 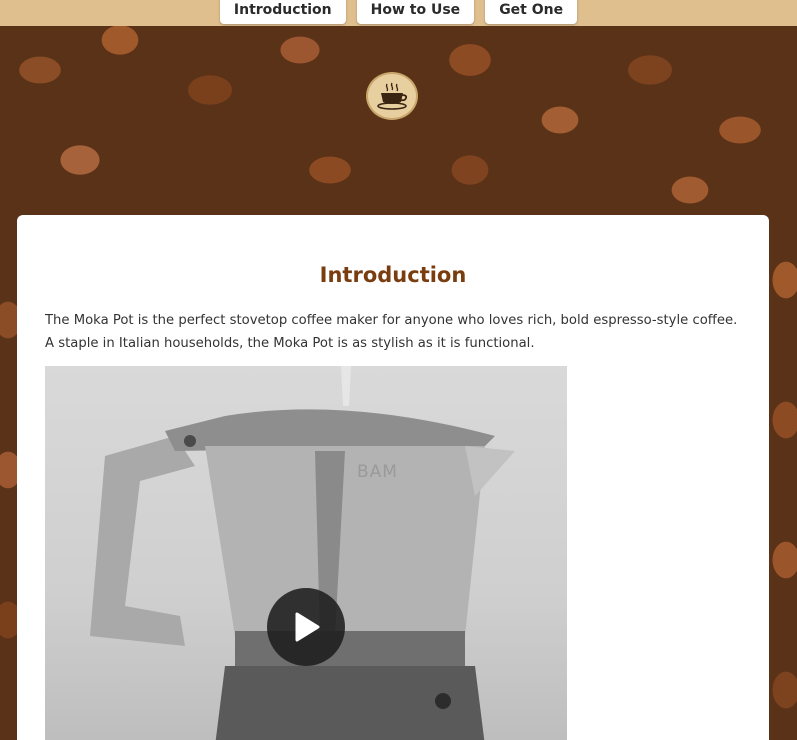 I want to click on nav-how-to-use-button: How to Use, so click(x=415, y=12).